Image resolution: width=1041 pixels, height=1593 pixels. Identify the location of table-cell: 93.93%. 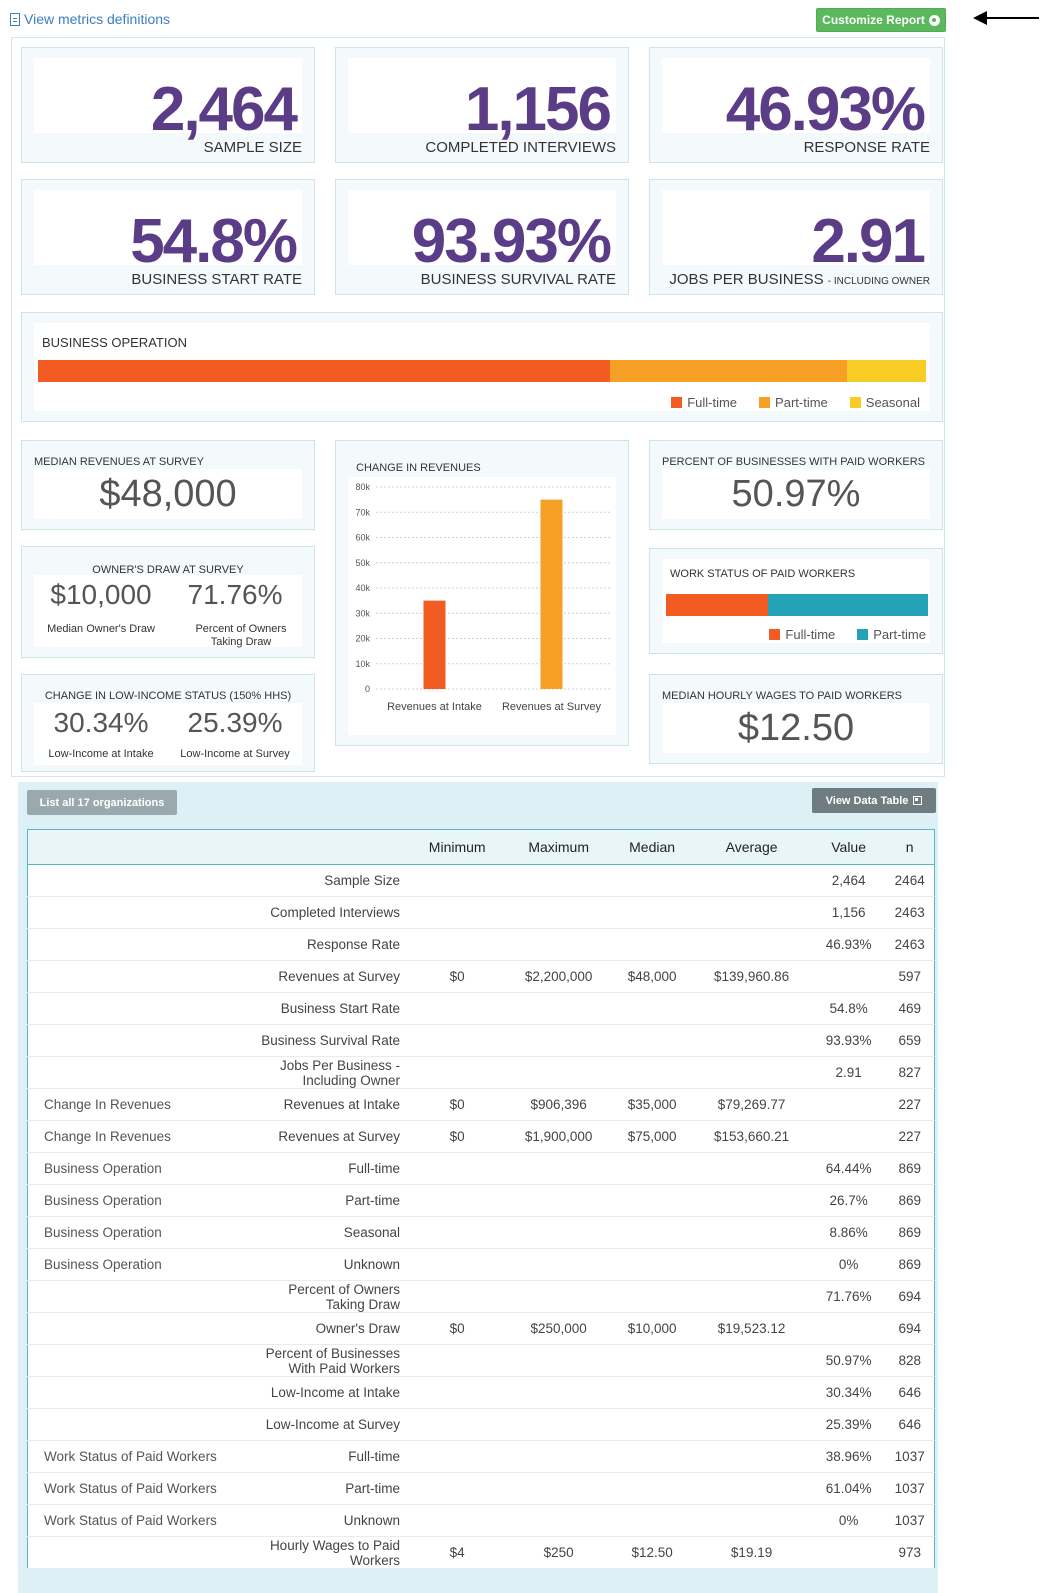
(848, 1040).